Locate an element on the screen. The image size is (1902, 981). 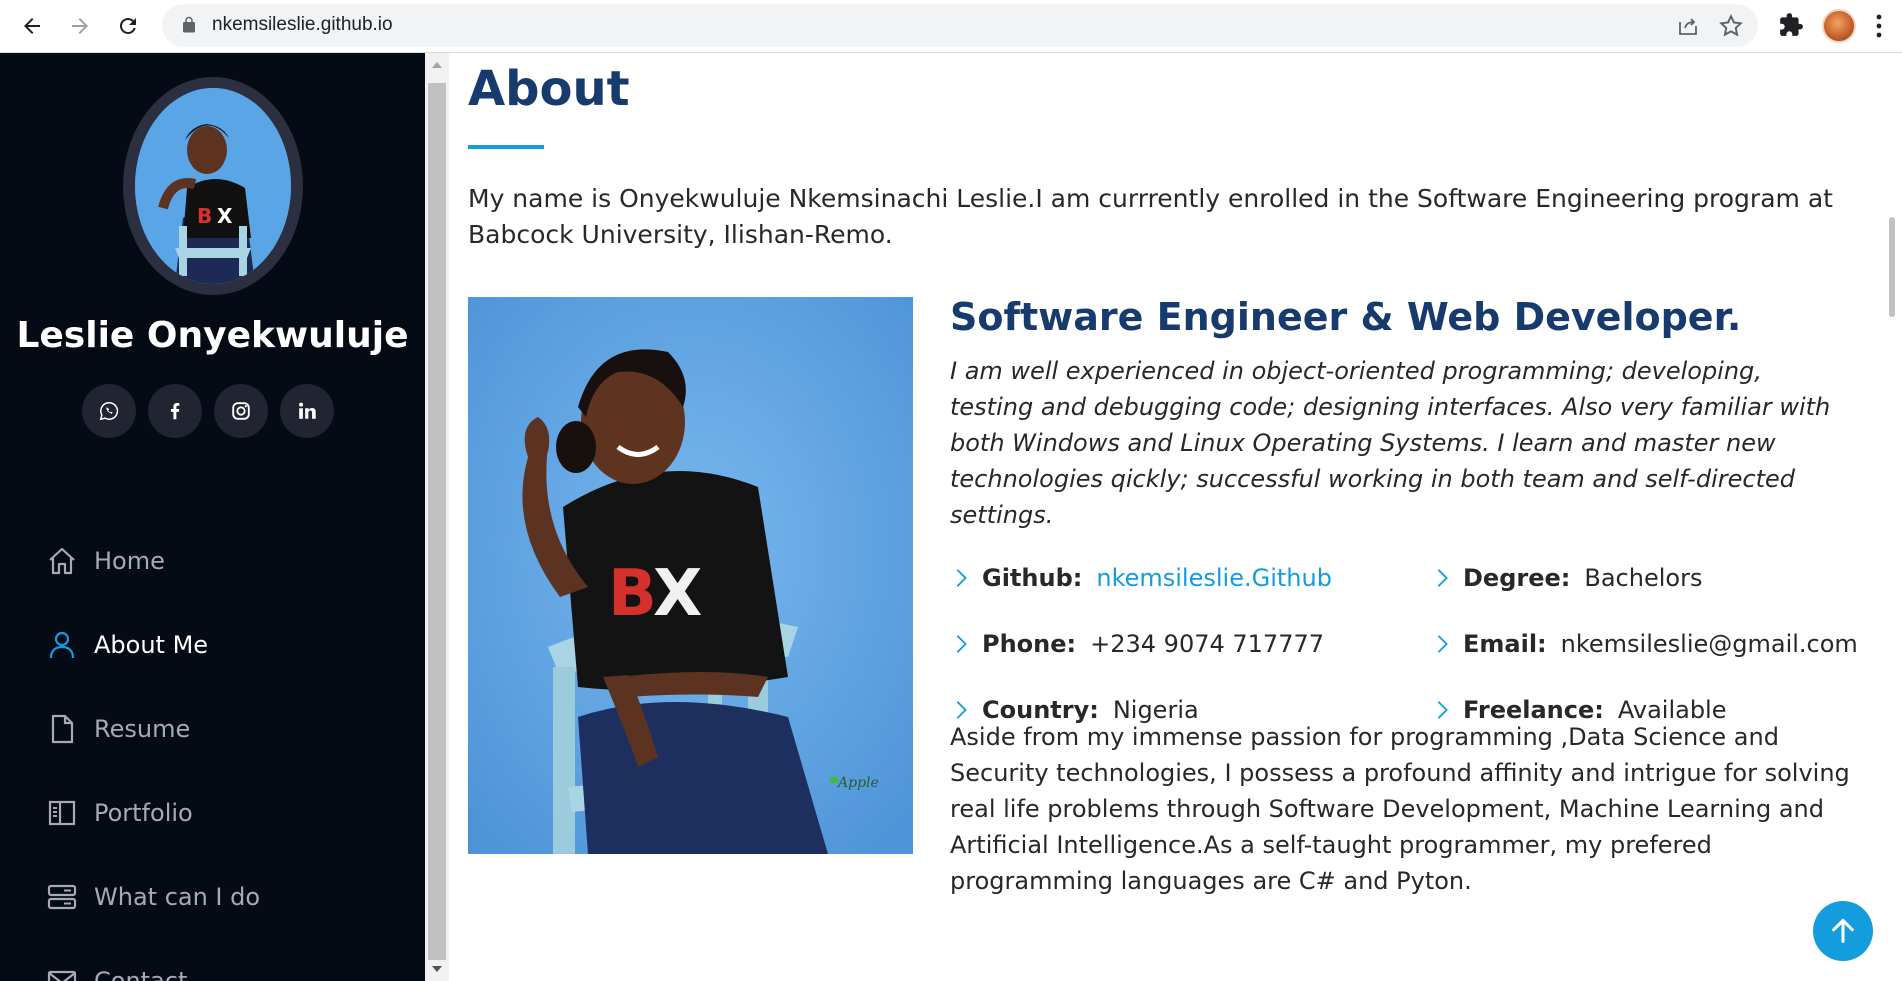
nav-item-portfolio: Portfolio is located at coordinates (212, 813).